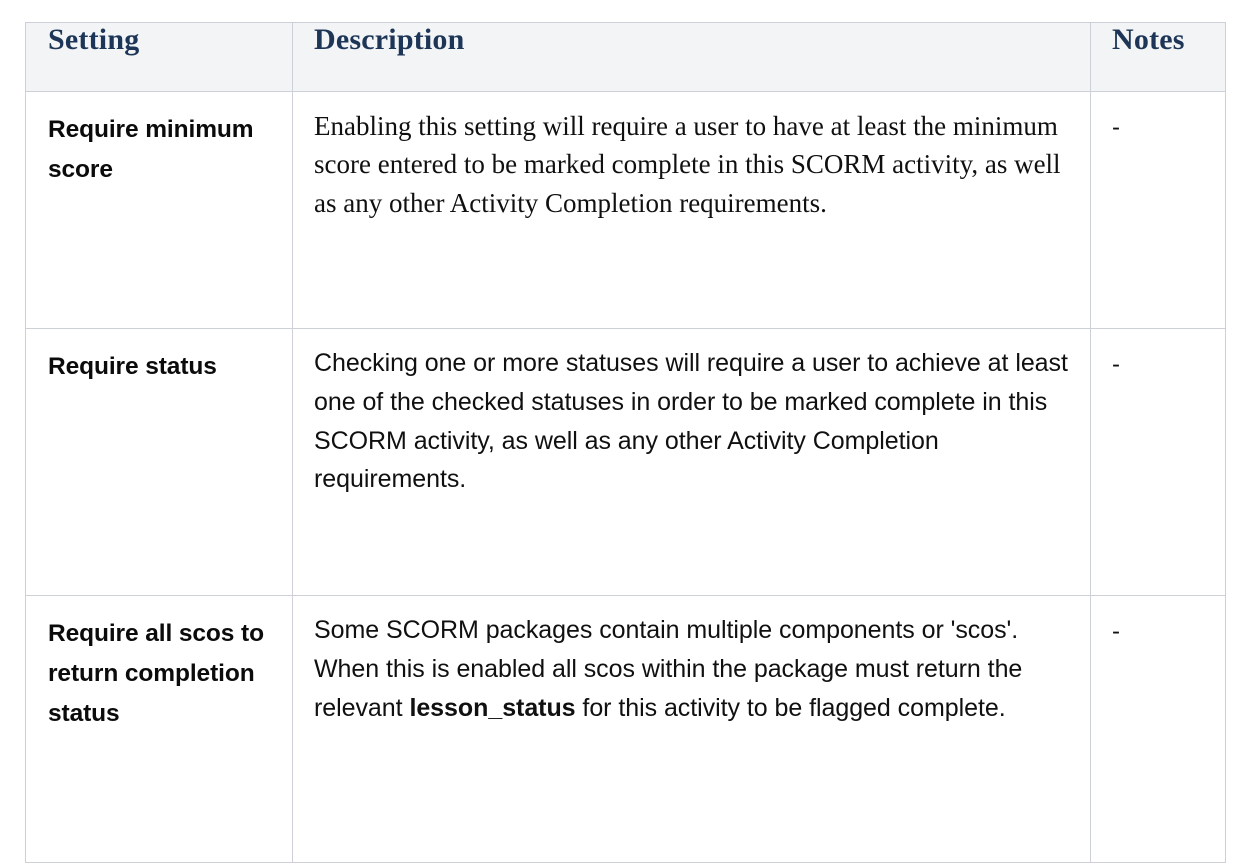  What do you see at coordinates (389, 39) in the screenshot?
I see `column-header-description-label: Description` at bounding box center [389, 39].